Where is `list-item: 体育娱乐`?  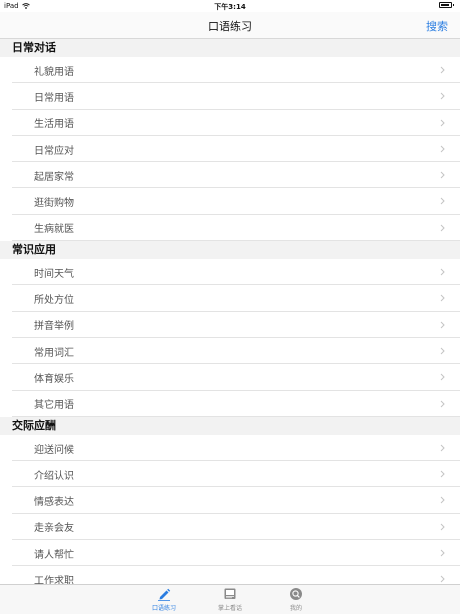 list-item: 体育娱乐 is located at coordinates (230, 377).